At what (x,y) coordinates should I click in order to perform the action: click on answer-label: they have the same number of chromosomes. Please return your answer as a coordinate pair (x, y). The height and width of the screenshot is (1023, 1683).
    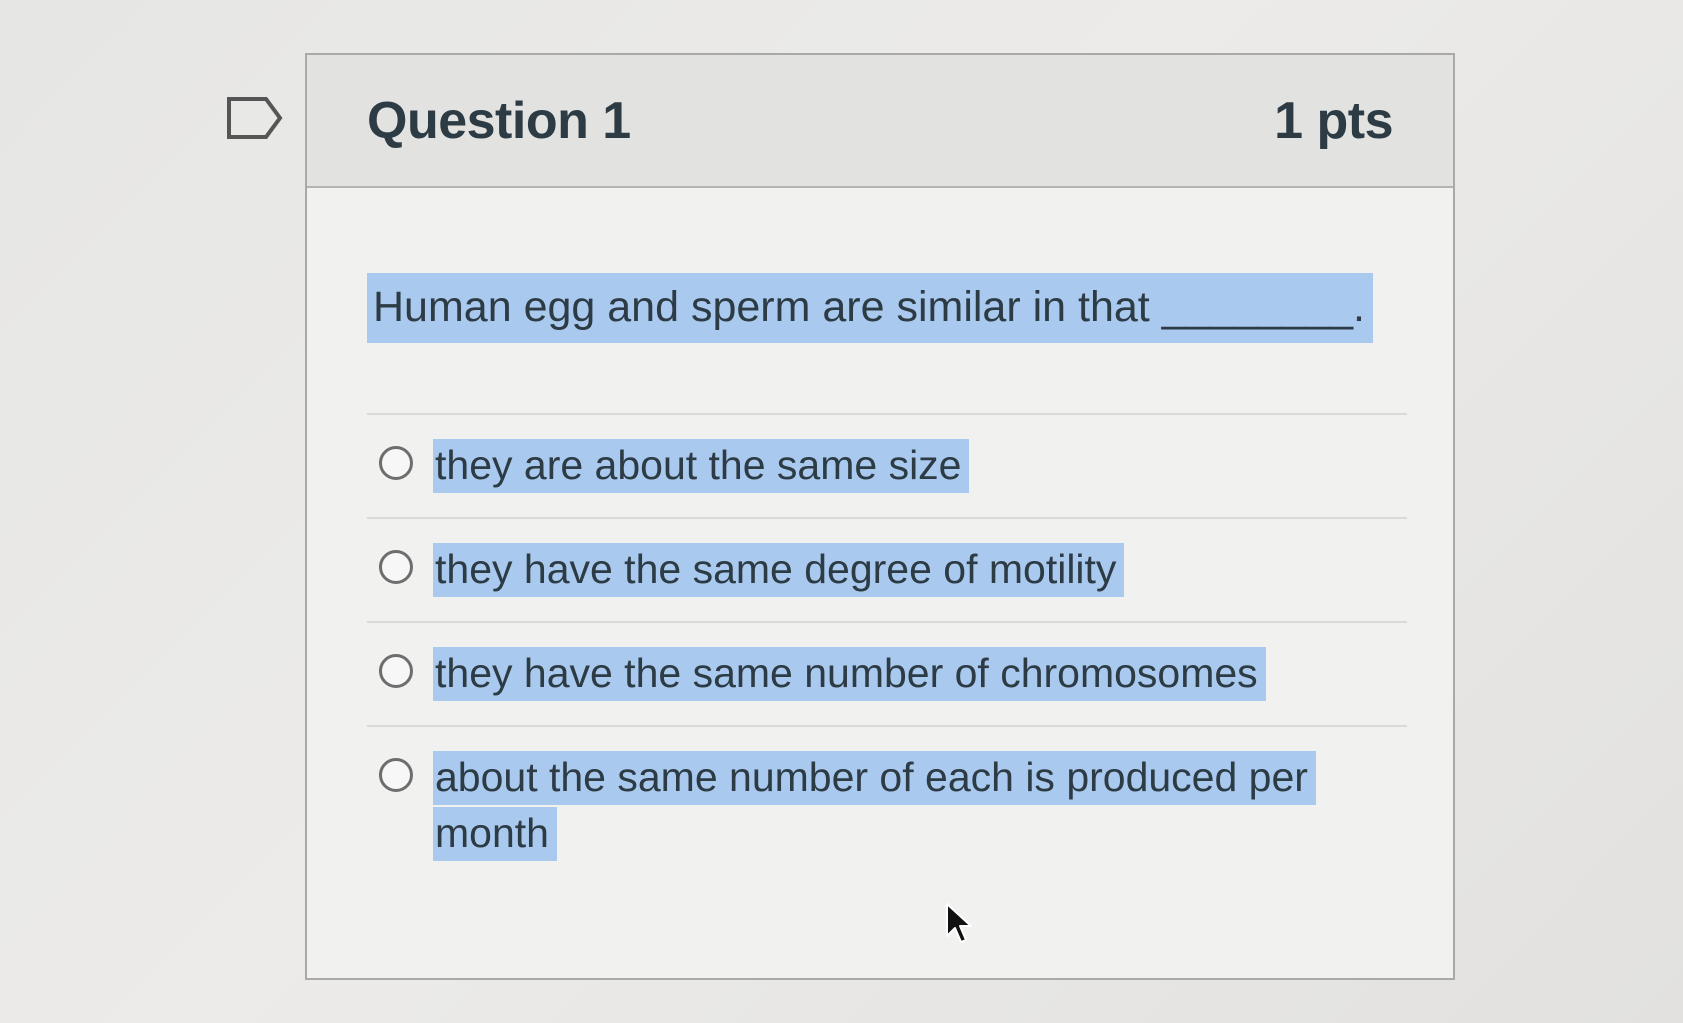
    Looking at the image, I should click on (849, 673).